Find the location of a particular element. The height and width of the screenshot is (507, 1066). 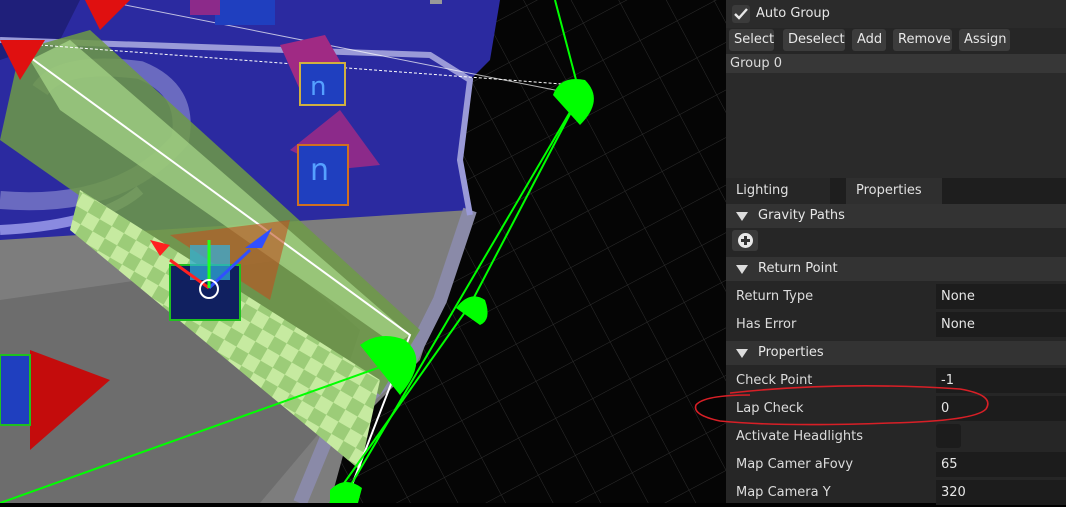

auto-group-row: Auto Group is located at coordinates (896, 14).